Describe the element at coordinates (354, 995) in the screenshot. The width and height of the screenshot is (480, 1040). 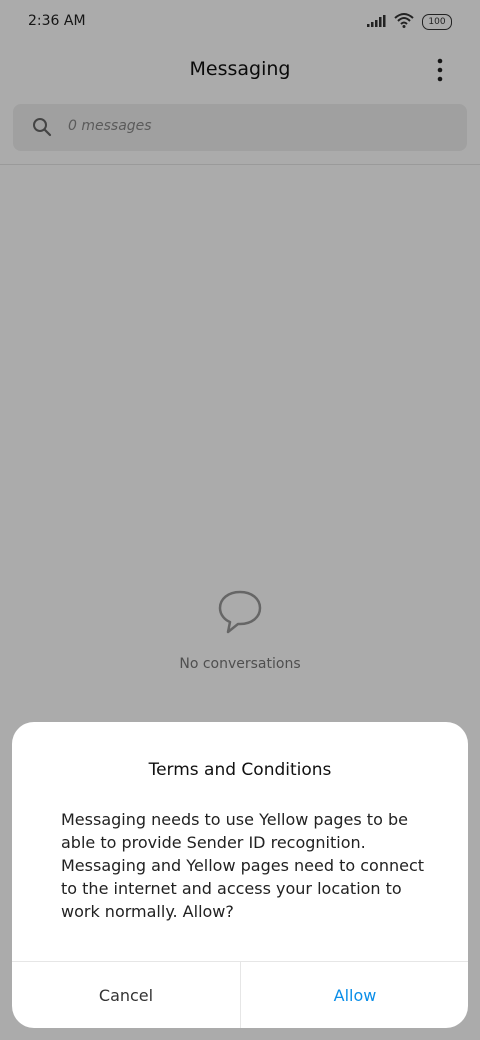
I see `allow-button: Allow` at that location.